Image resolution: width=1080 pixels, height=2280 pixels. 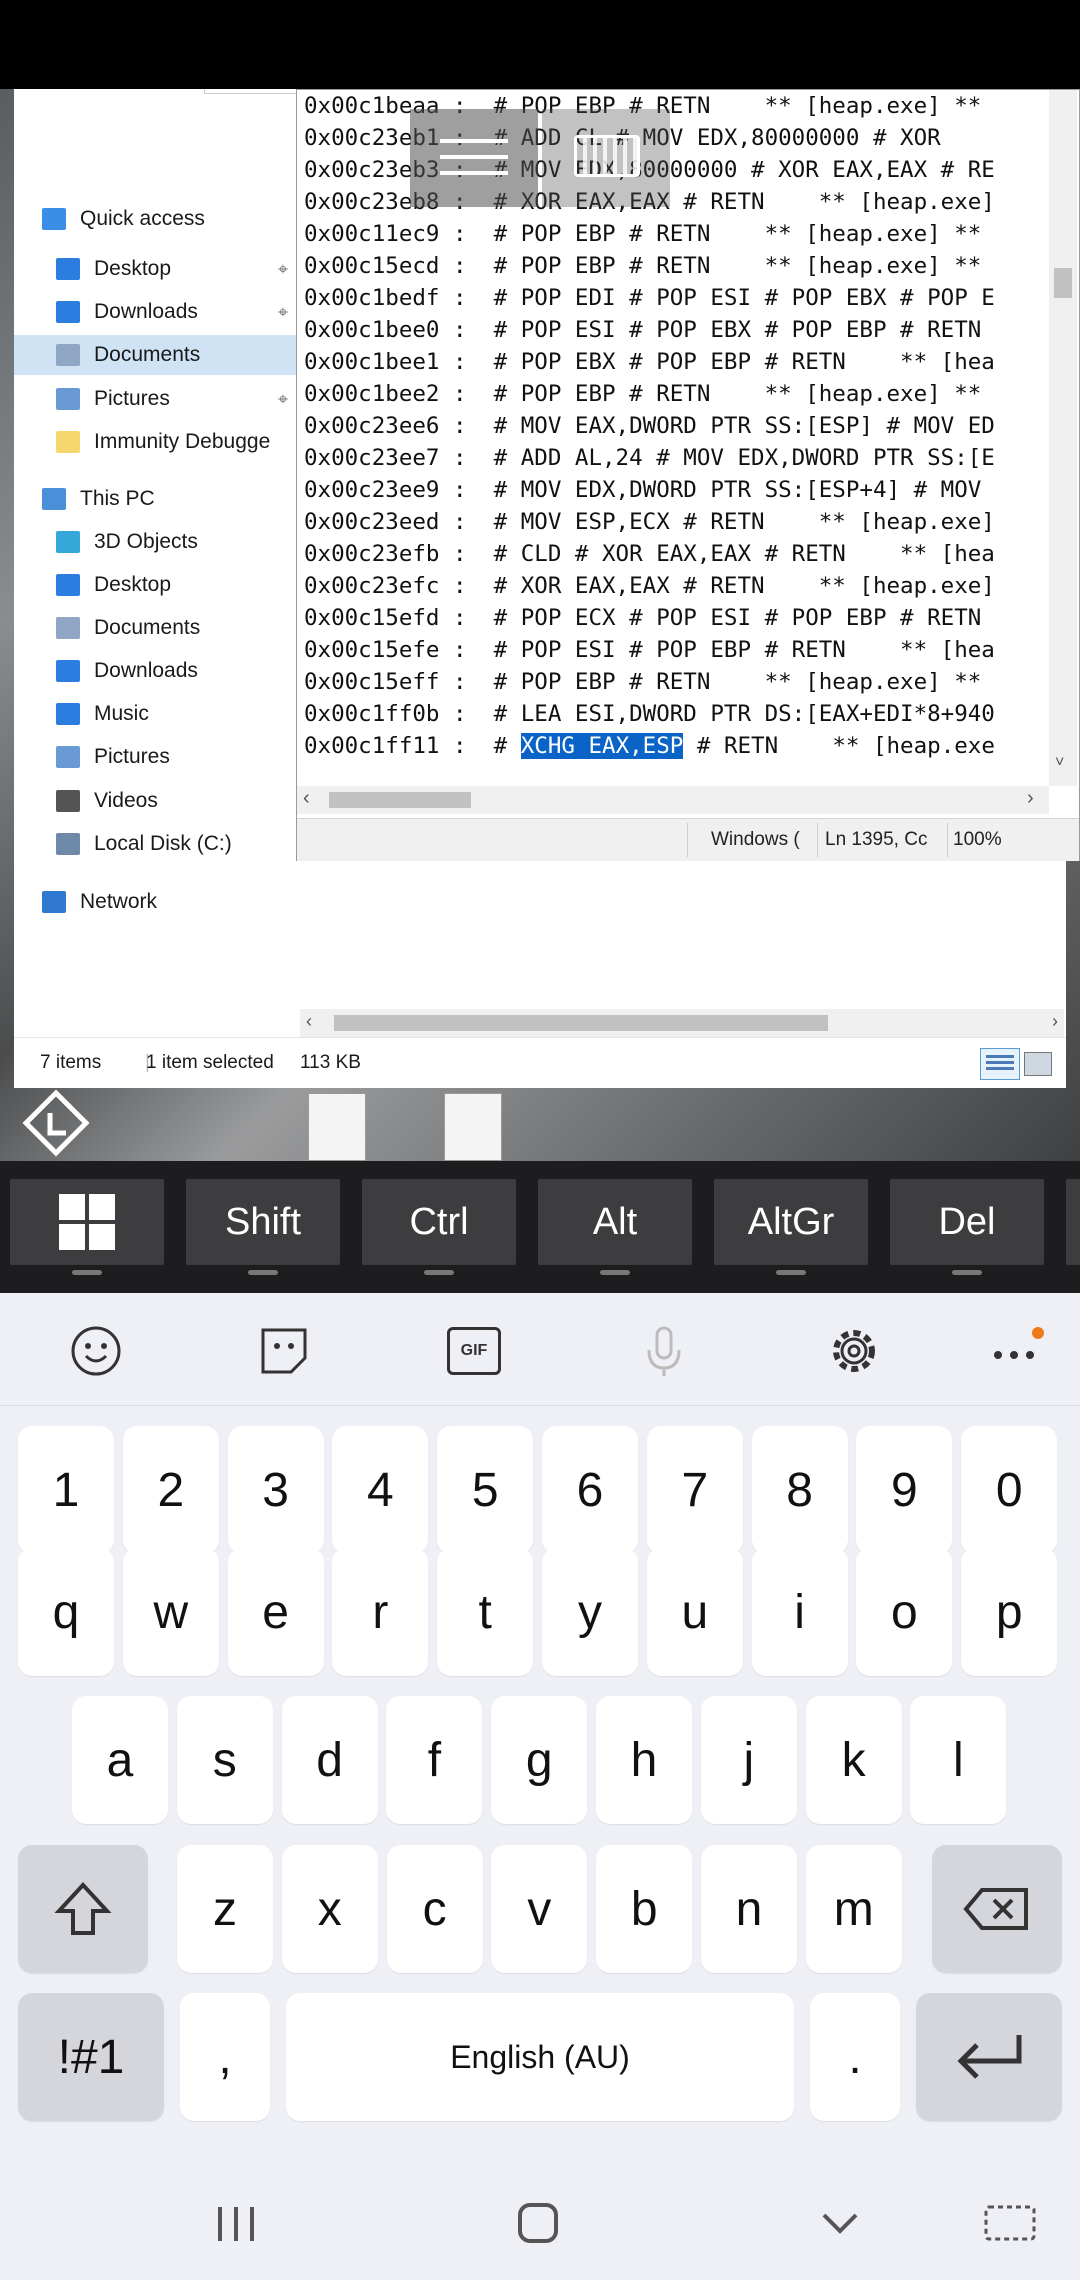 What do you see at coordinates (474, 1351) in the screenshot?
I see `gif-icon: GIF` at bounding box center [474, 1351].